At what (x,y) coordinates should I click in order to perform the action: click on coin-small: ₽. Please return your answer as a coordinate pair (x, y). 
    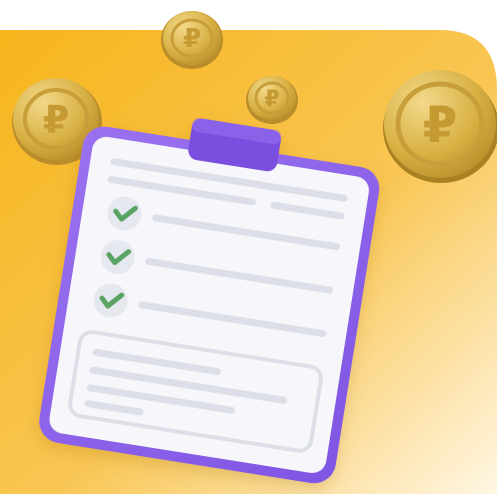
    Looking at the image, I should click on (272, 100).